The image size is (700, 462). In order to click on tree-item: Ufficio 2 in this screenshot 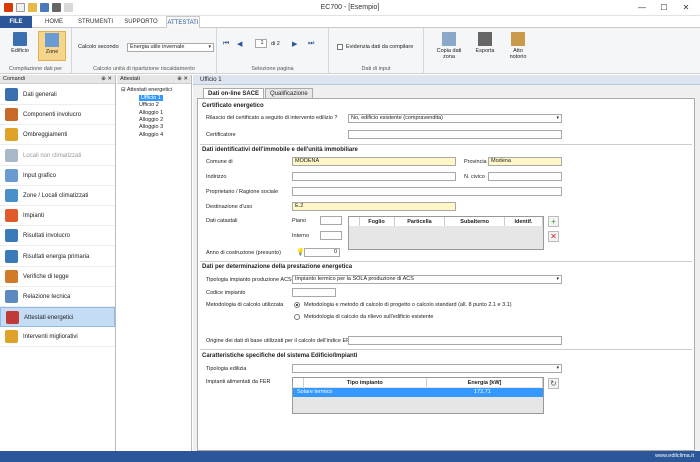, I will do `click(149, 105)`.